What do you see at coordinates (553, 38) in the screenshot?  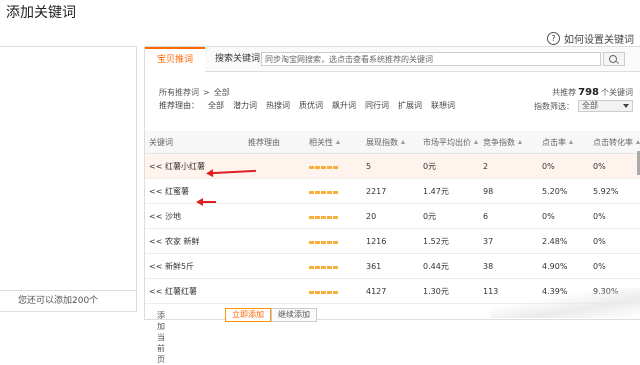 I see `help-icon: ?` at bounding box center [553, 38].